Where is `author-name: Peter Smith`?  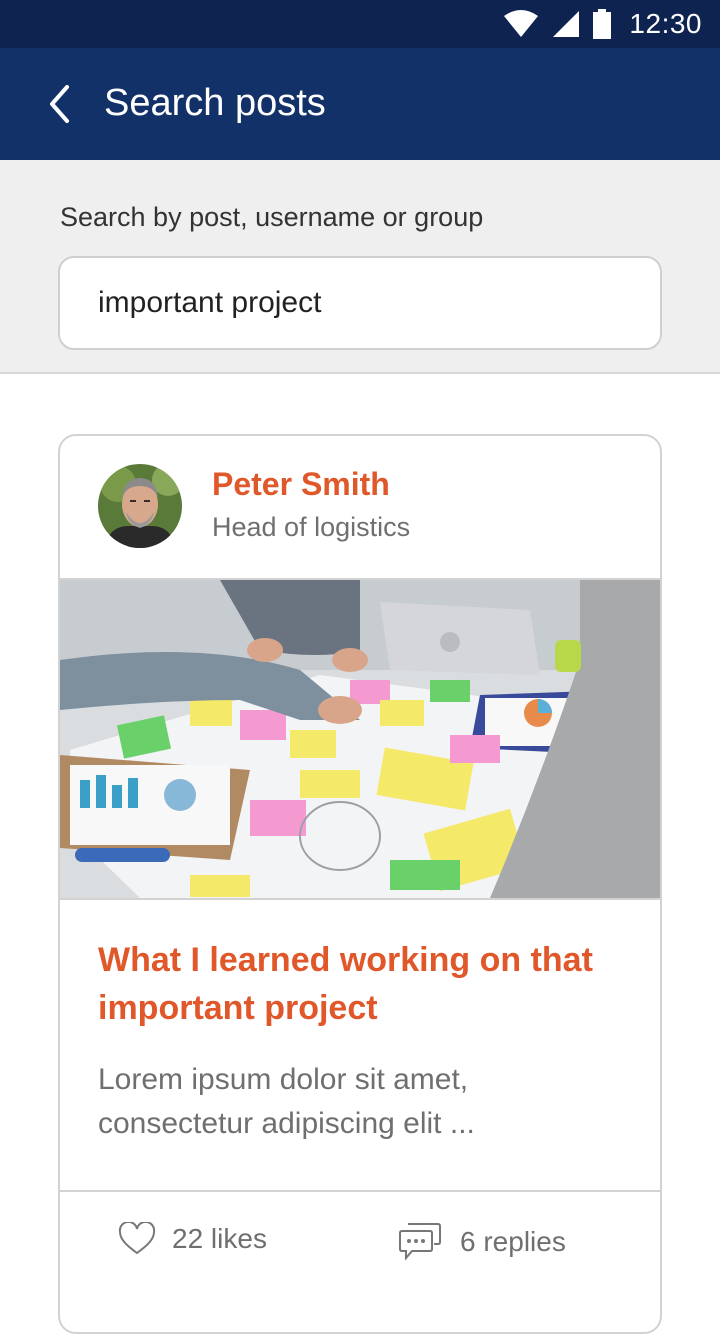 author-name: Peter Smith is located at coordinates (301, 484).